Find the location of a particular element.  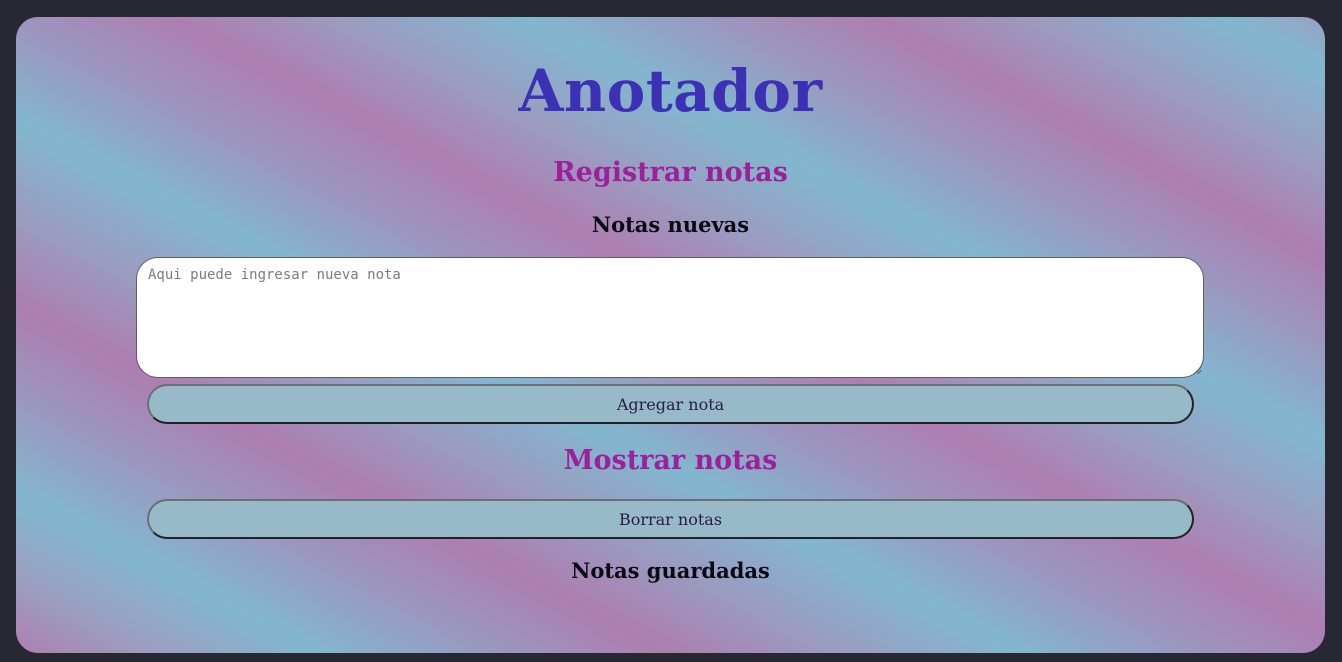

new-notes-heading: Notas nuevas is located at coordinates (670, 224).